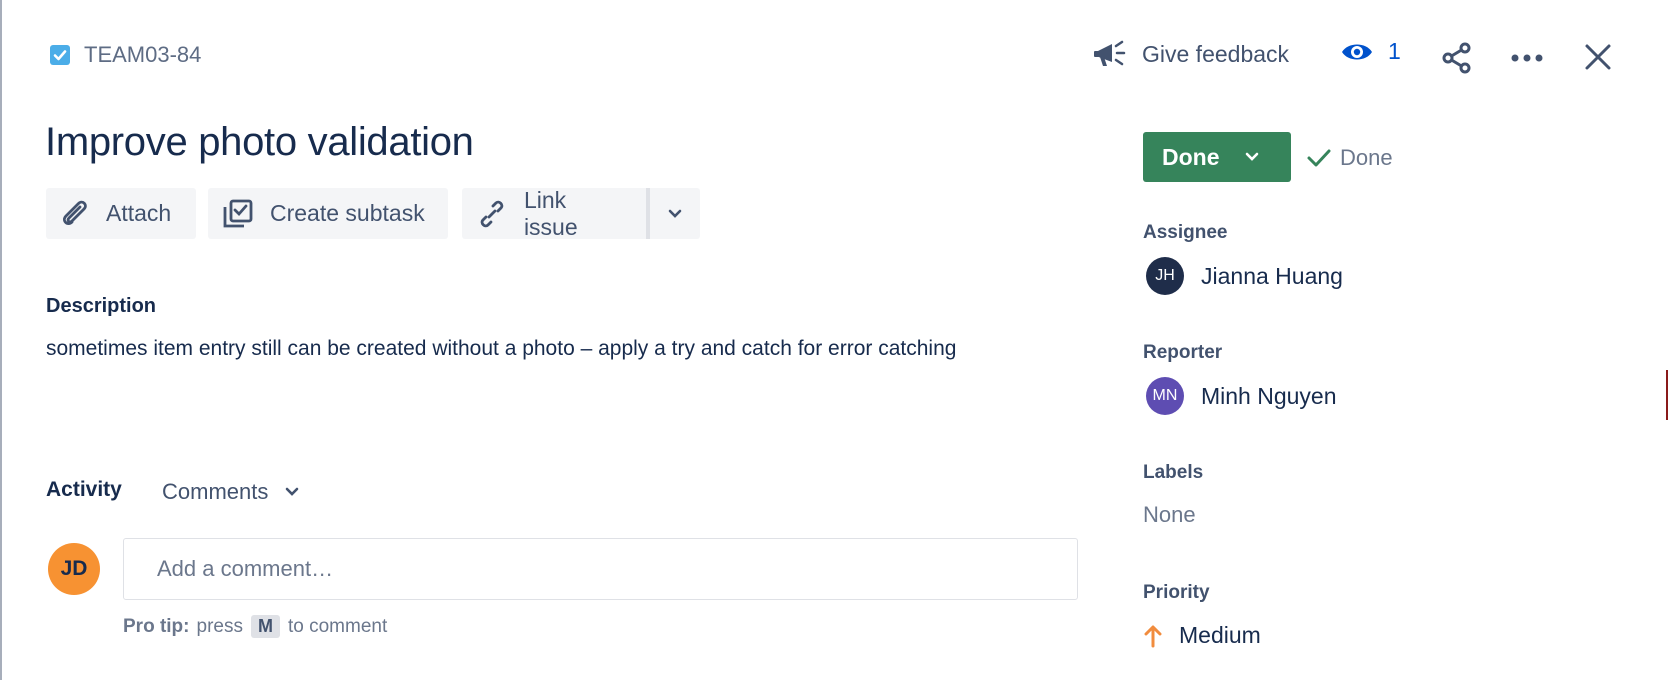  What do you see at coordinates (74, 569) in the screenshot?
I see `current-user-avatar: JD` at bounding box center [74, 569].